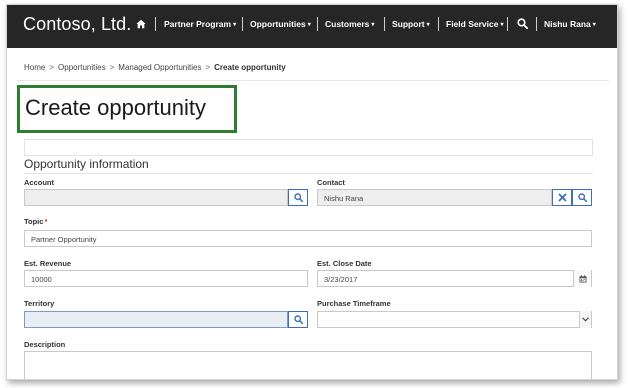 The image size is (628, 388). Describe the element at coordinates (166, 278) in the screenshot. I see `est-revenue-field: 10000` at that location.